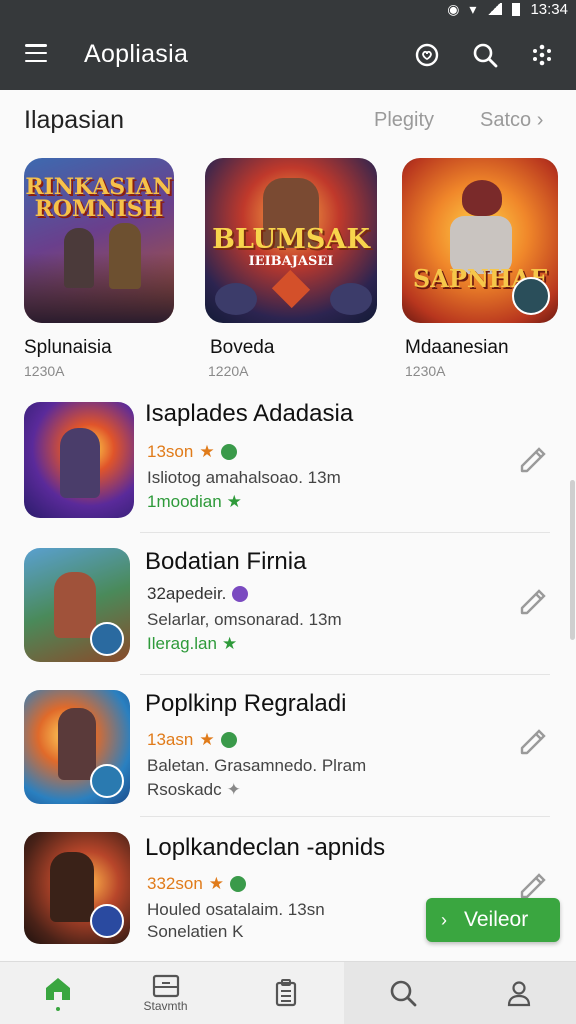 The image size is (576, 1024). I want to click on cell-signal-icon, so click(494, 9).